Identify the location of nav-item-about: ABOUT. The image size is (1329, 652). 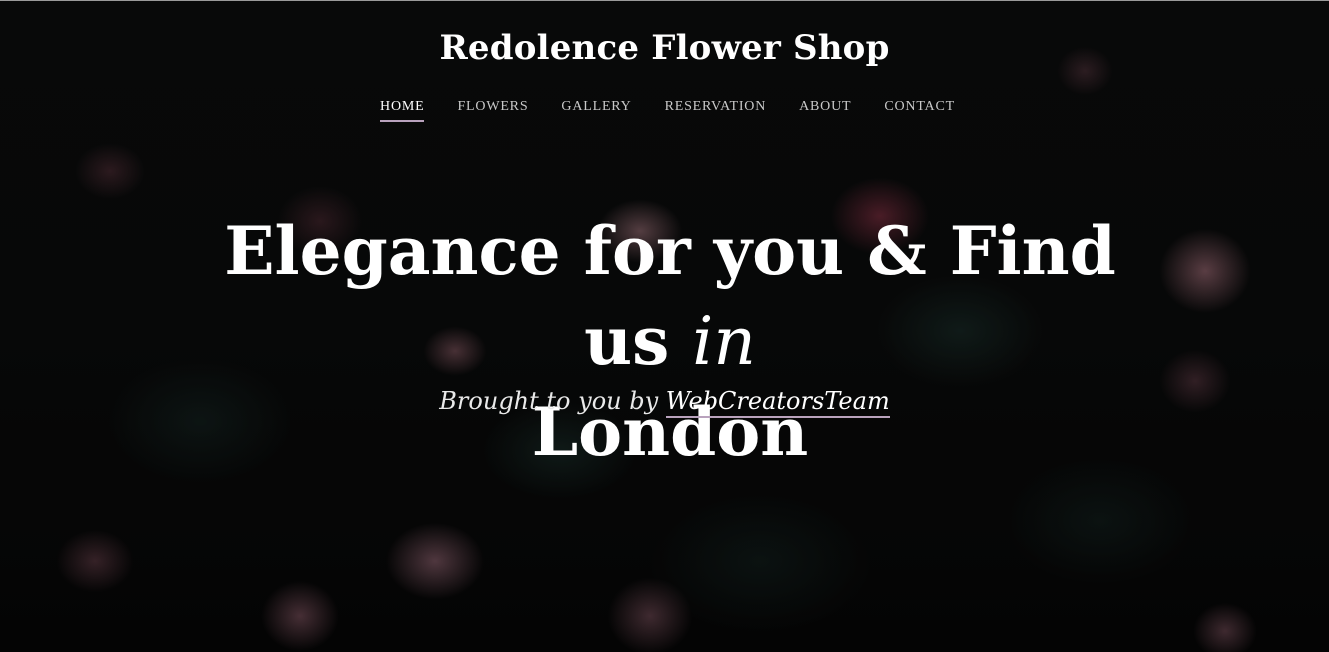
(825, 109).